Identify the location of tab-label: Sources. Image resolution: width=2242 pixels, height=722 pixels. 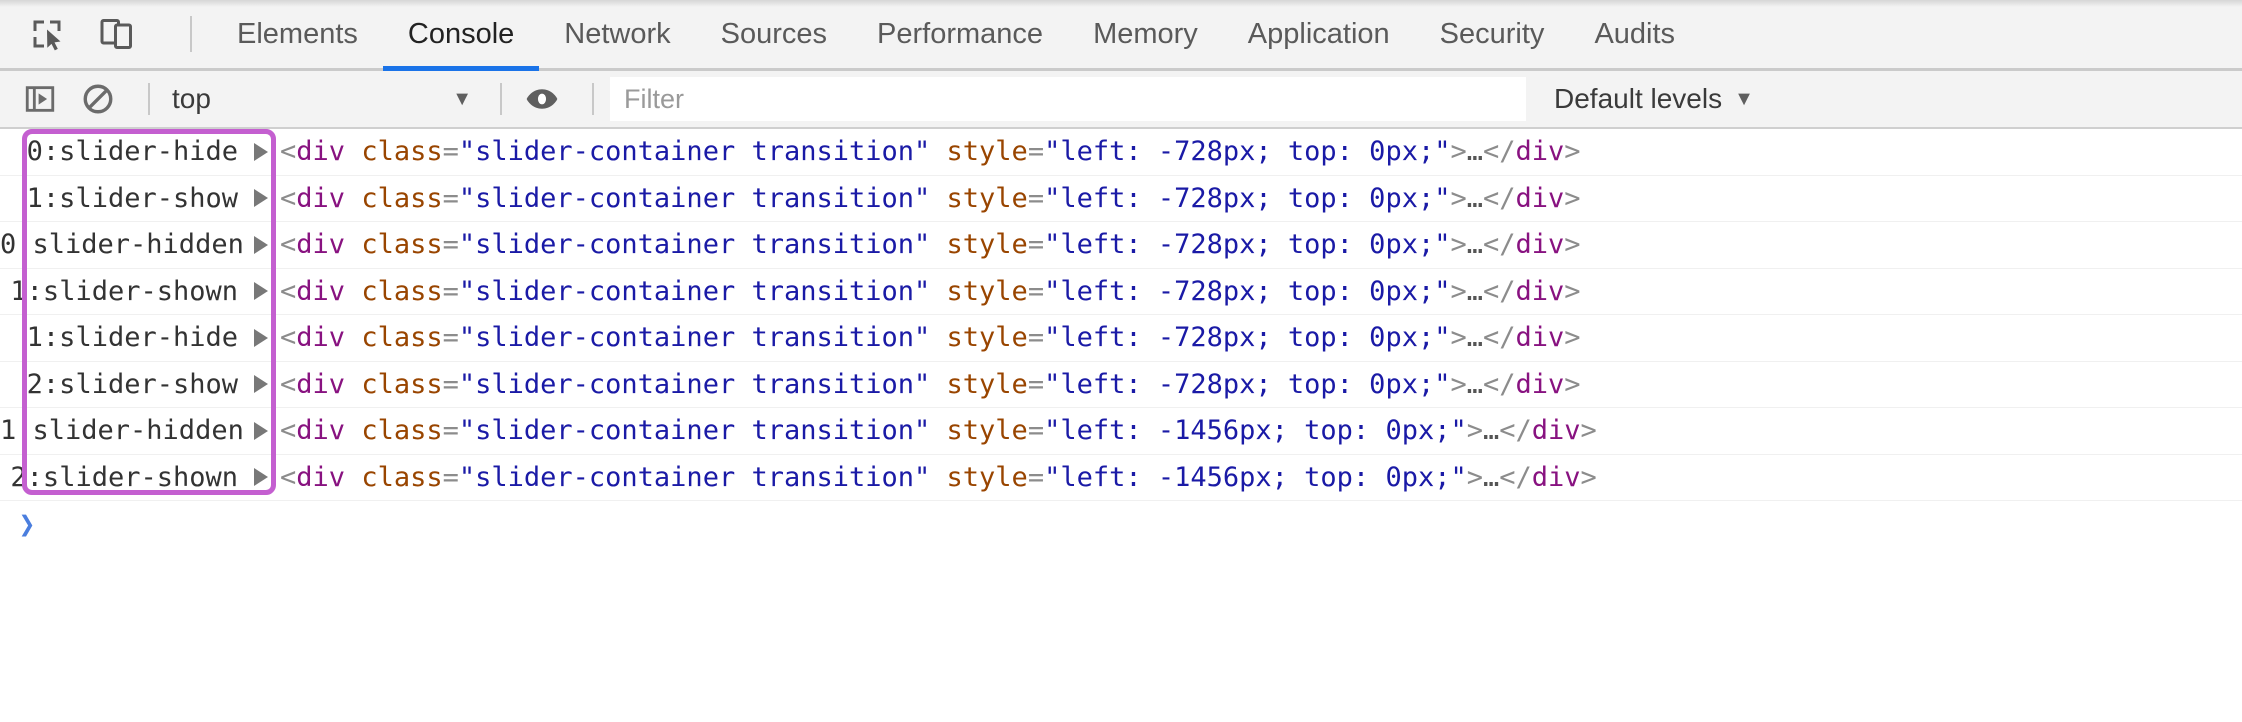
(774, 33).